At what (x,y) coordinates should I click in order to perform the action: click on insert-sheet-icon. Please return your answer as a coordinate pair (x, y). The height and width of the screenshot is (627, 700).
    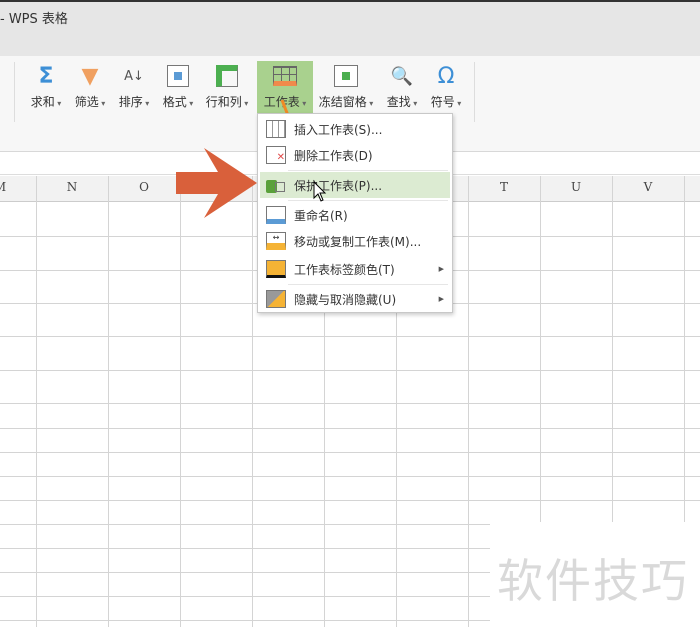
    Looking at the image, I should click on (276, 129).